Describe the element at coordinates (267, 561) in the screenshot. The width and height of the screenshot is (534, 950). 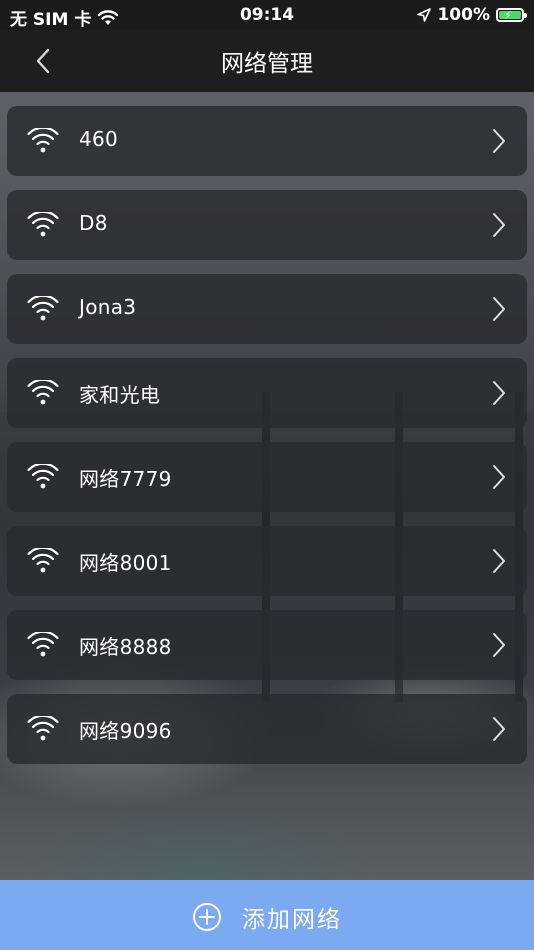
I see `network-row: 网络8001` at that location.